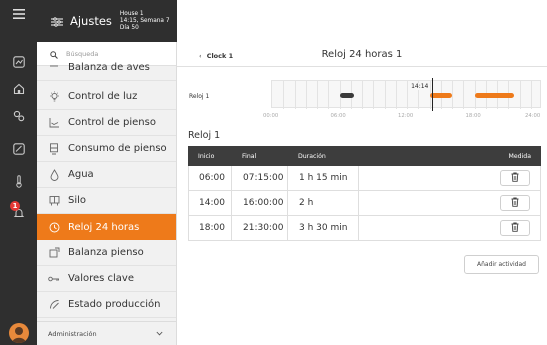 The image size is (547, 345). What do you see at coordinates (323, 203) in the screenshot?
I see `cell-duration: 2 h` at bounding box center [323, 203].